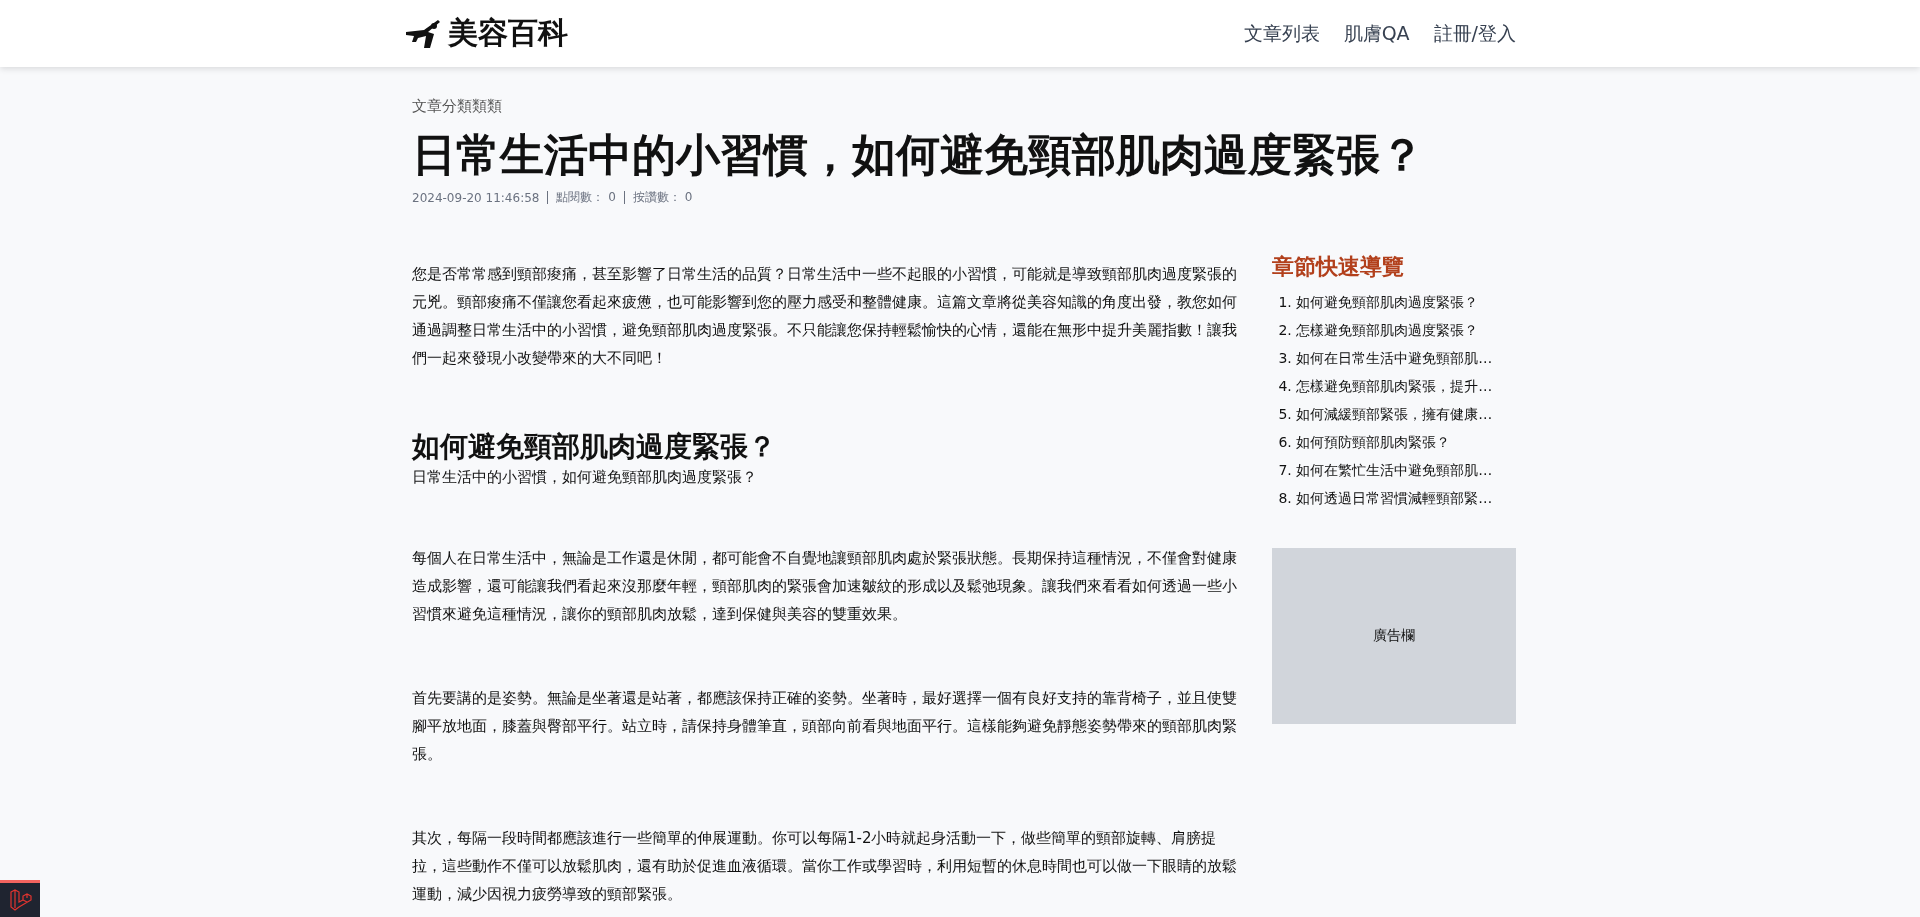  Describe the element at coordinates (1394, 636) in the screenshot. I see `ad-label: 廣告欄` at that location.